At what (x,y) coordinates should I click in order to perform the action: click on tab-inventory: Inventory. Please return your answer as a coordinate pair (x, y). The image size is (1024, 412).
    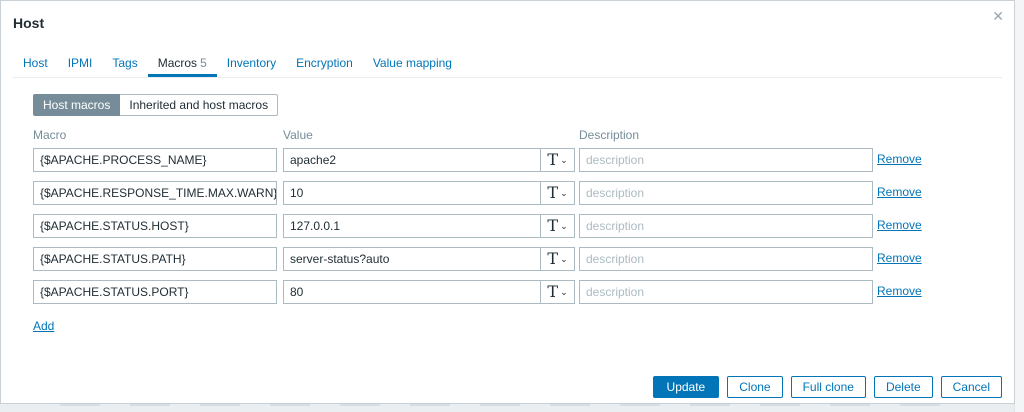
    Looking at the image, I should click on (251, 65).